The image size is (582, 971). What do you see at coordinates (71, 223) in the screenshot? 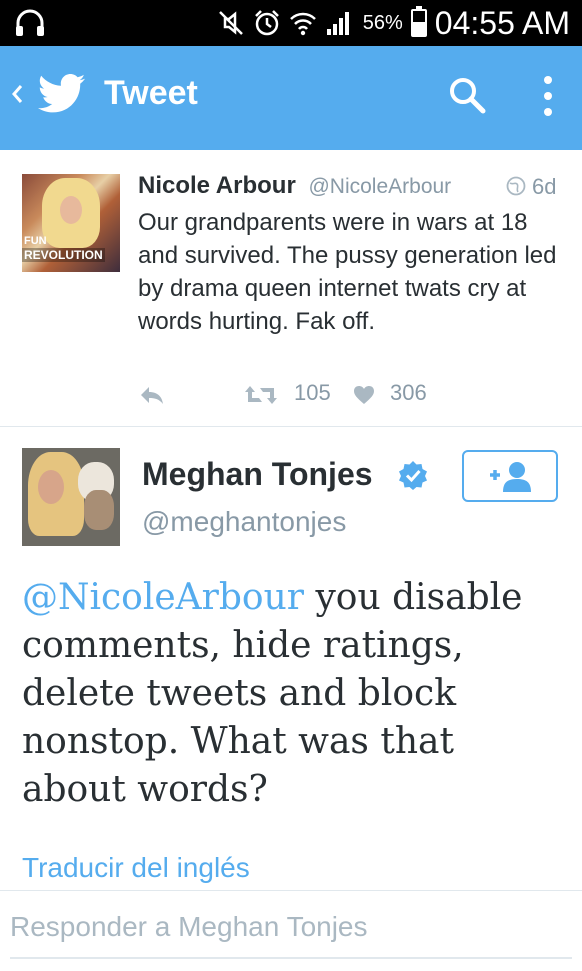
I see `avatar: FUN REVOLUTION` at bounding box center [71, 223].